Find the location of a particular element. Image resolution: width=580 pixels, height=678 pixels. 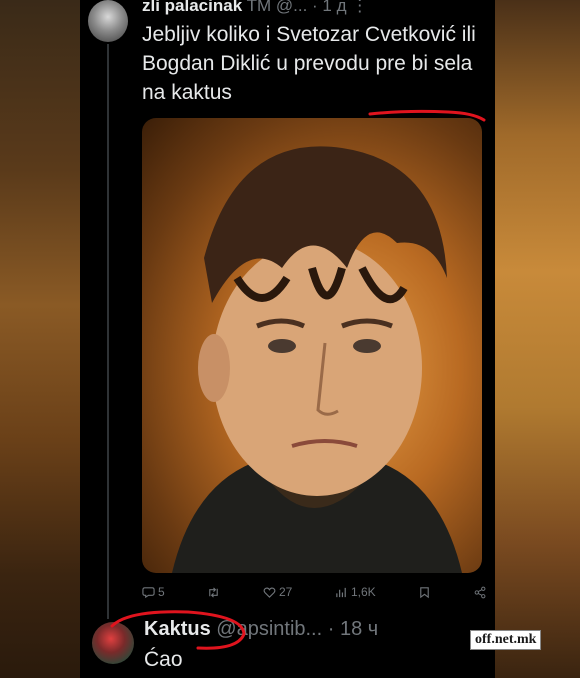

tweet-author-name: zli palacinak is located at coordinates (192, 7).